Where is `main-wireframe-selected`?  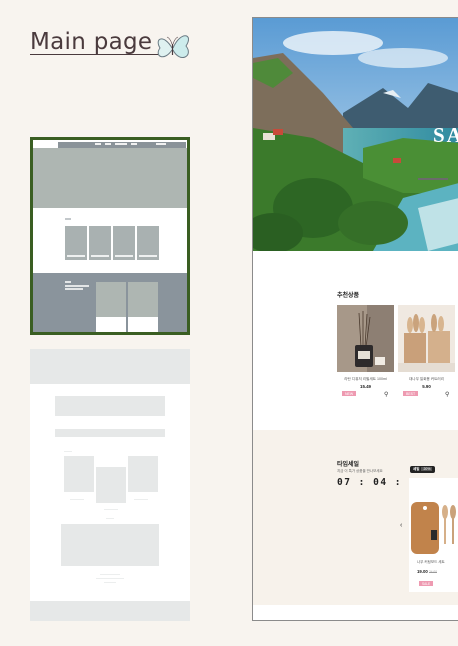 main-wireframe-selected is located at coordinates (110, 236).